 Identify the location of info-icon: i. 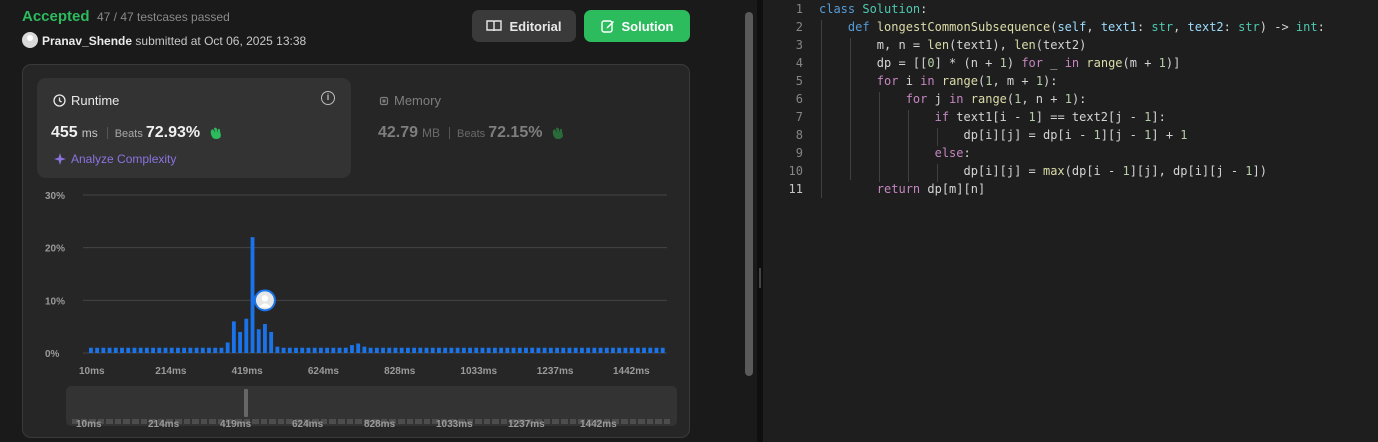
(328, 98).